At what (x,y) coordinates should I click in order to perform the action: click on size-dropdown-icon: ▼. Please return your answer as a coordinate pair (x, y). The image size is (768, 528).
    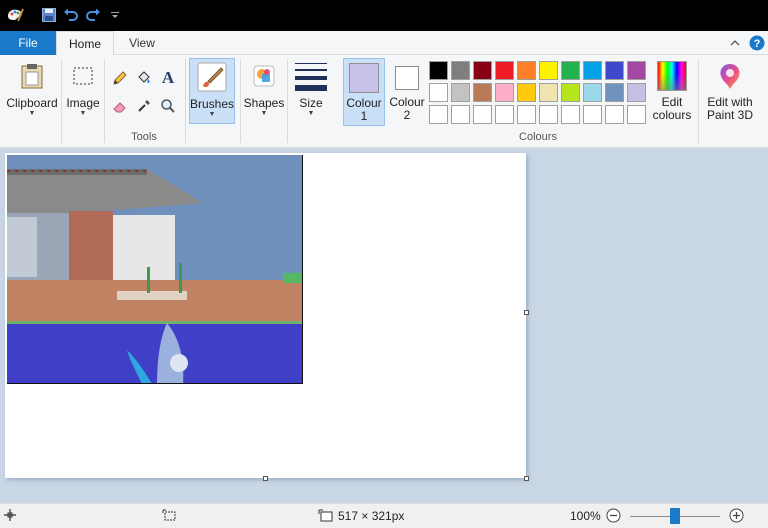
    Looking at the image, I should click on (311, 113).